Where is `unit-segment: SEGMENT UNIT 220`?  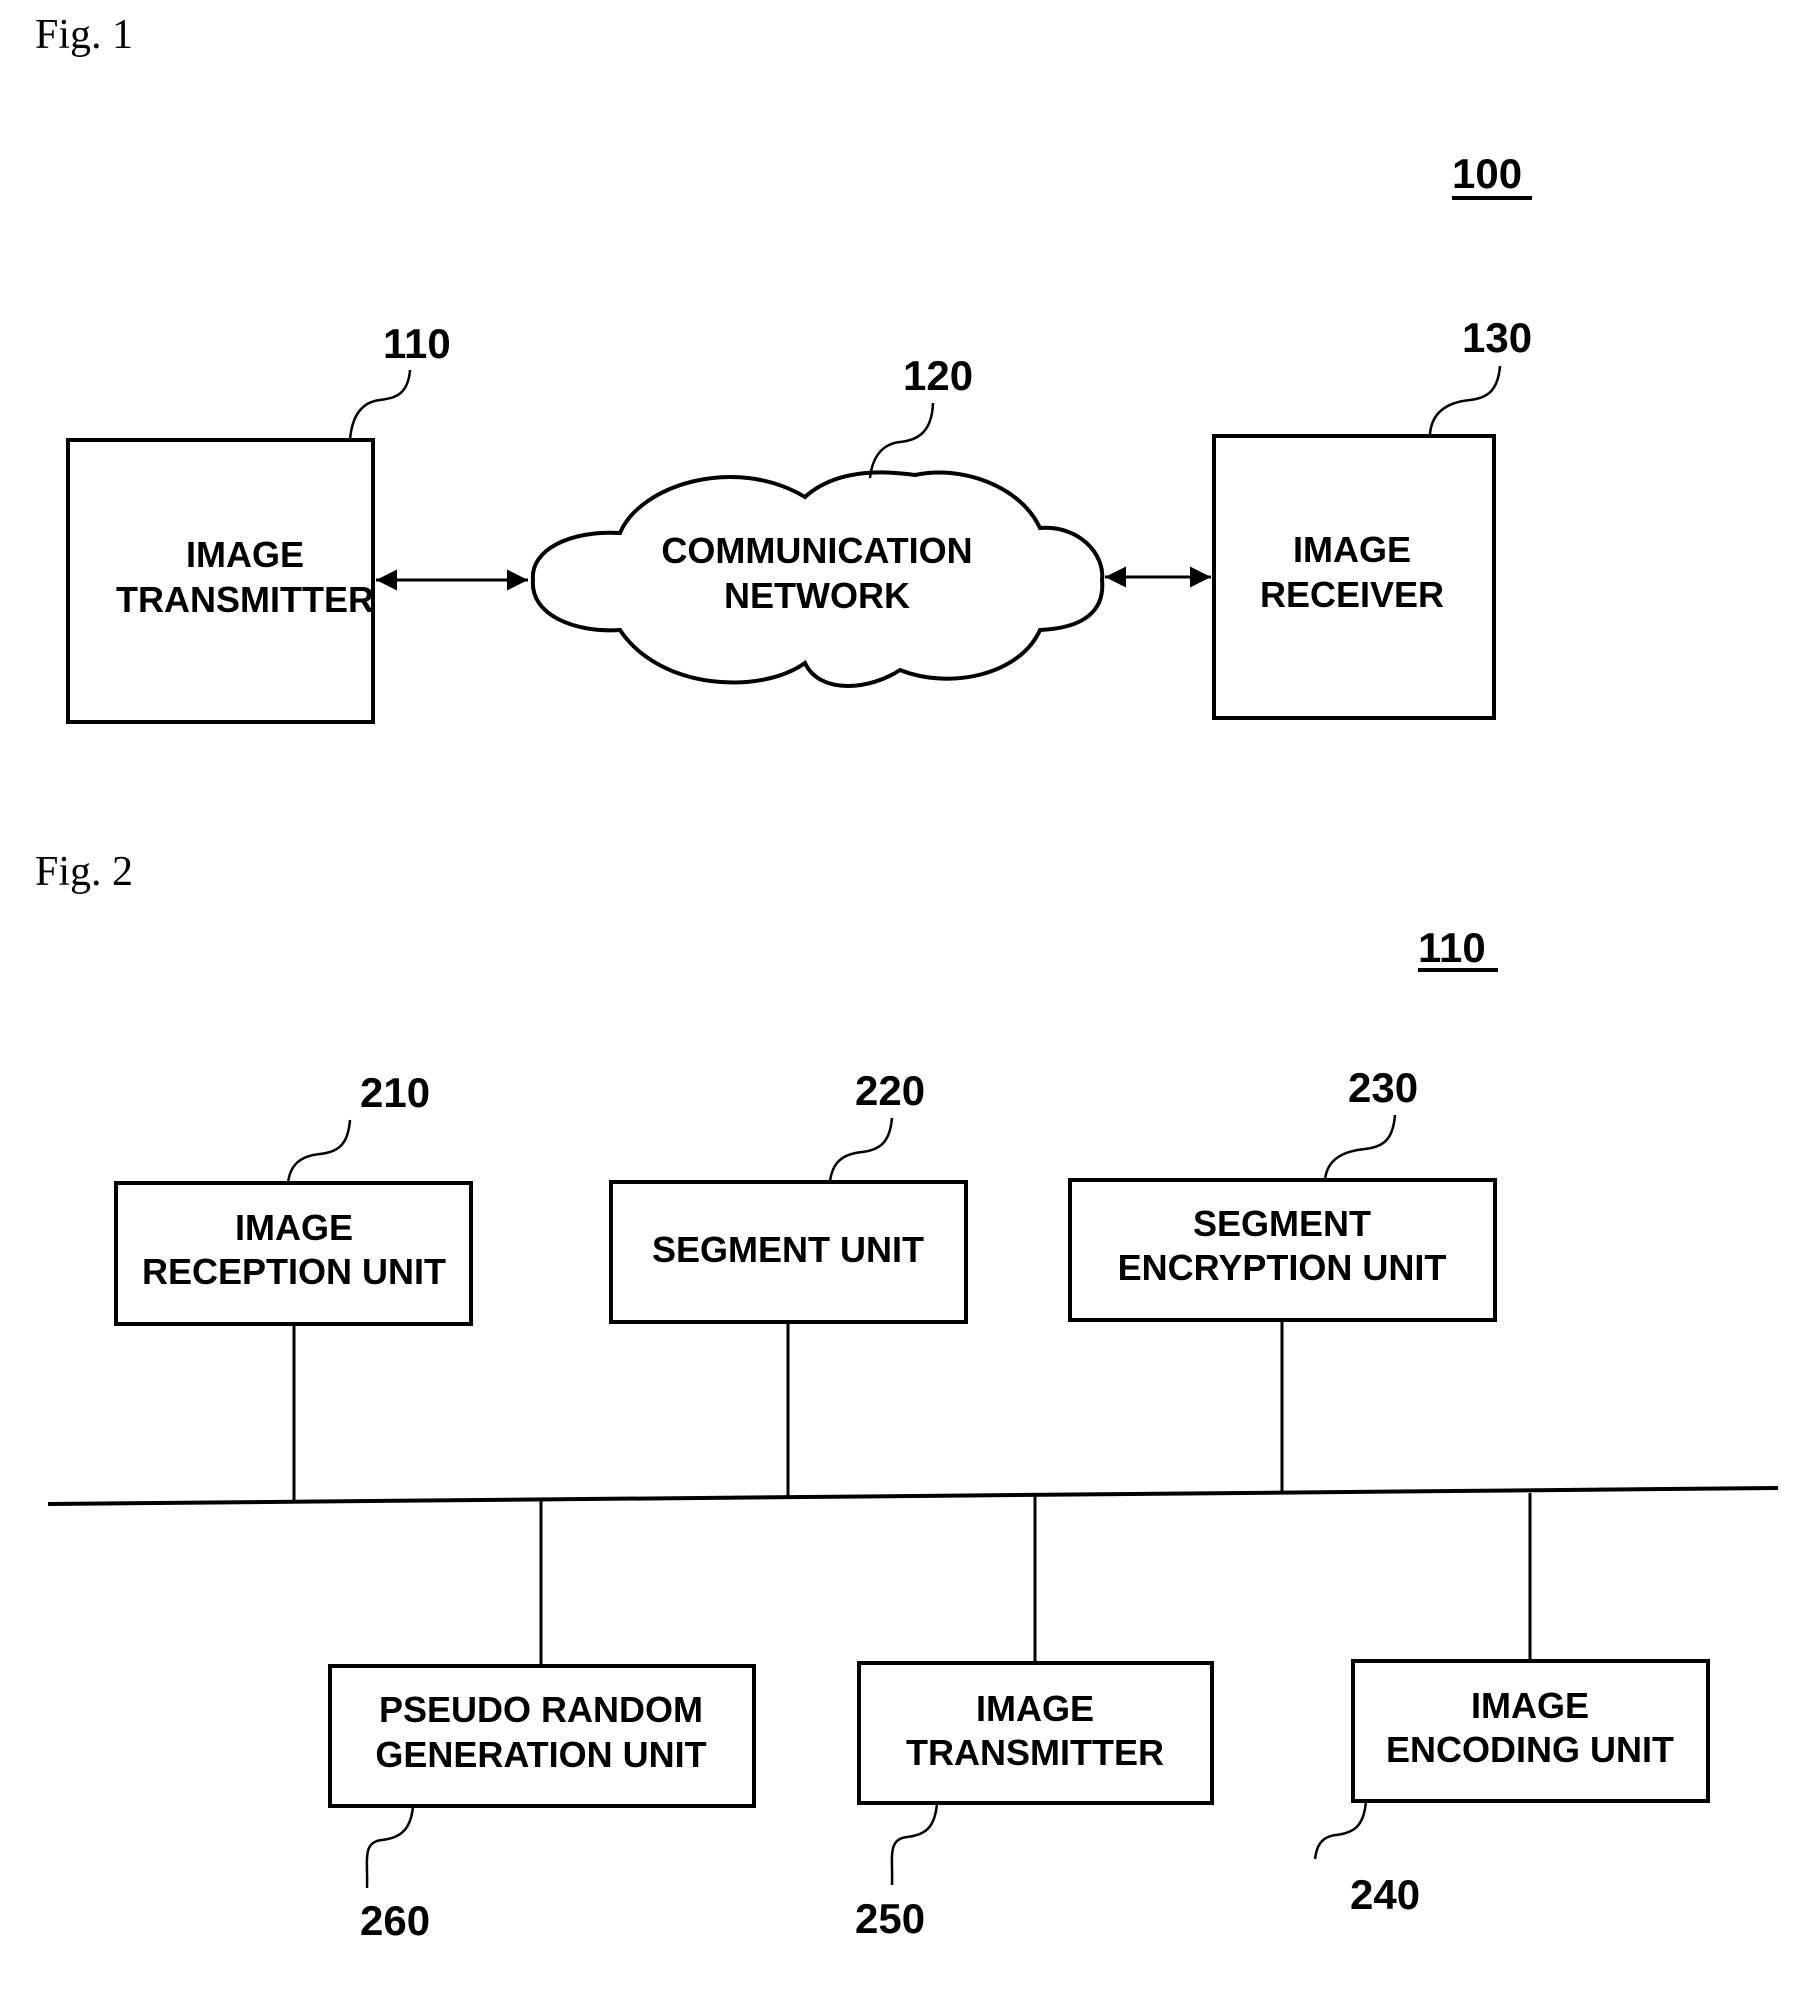 unit-segment: SEGMENT UNIT 220 is located at coordinates (788, 1282).